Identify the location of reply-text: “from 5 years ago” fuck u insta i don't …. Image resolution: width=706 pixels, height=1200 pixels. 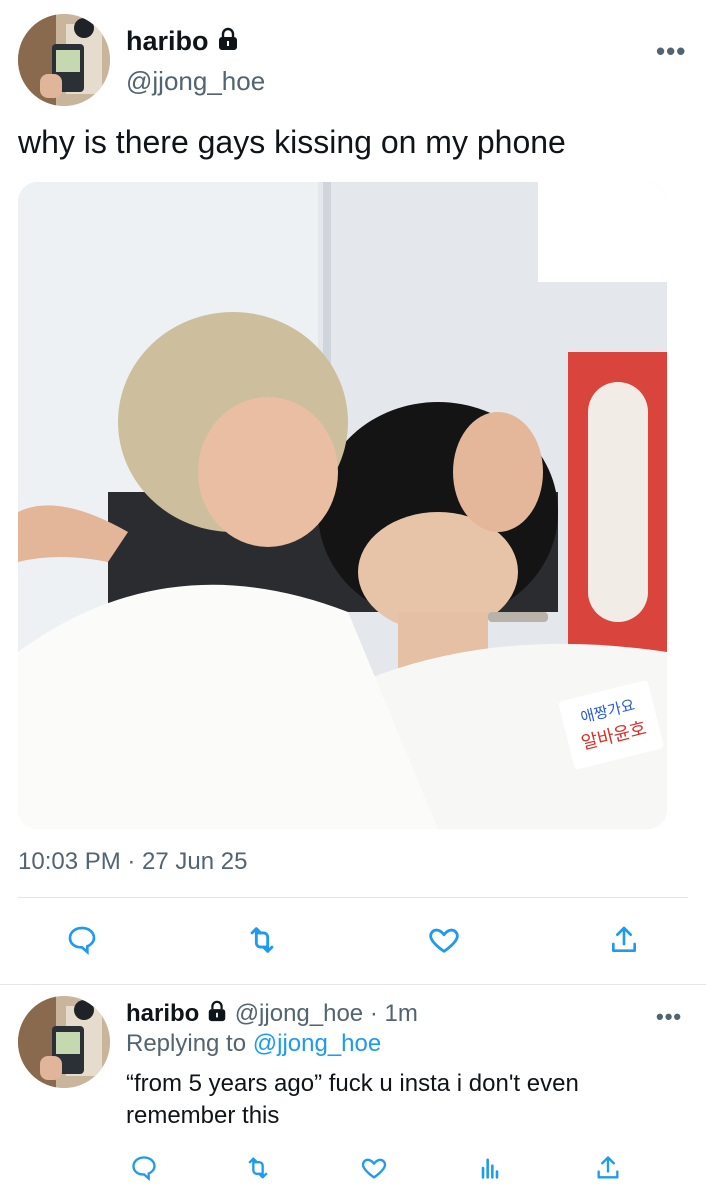
(352, 1099).